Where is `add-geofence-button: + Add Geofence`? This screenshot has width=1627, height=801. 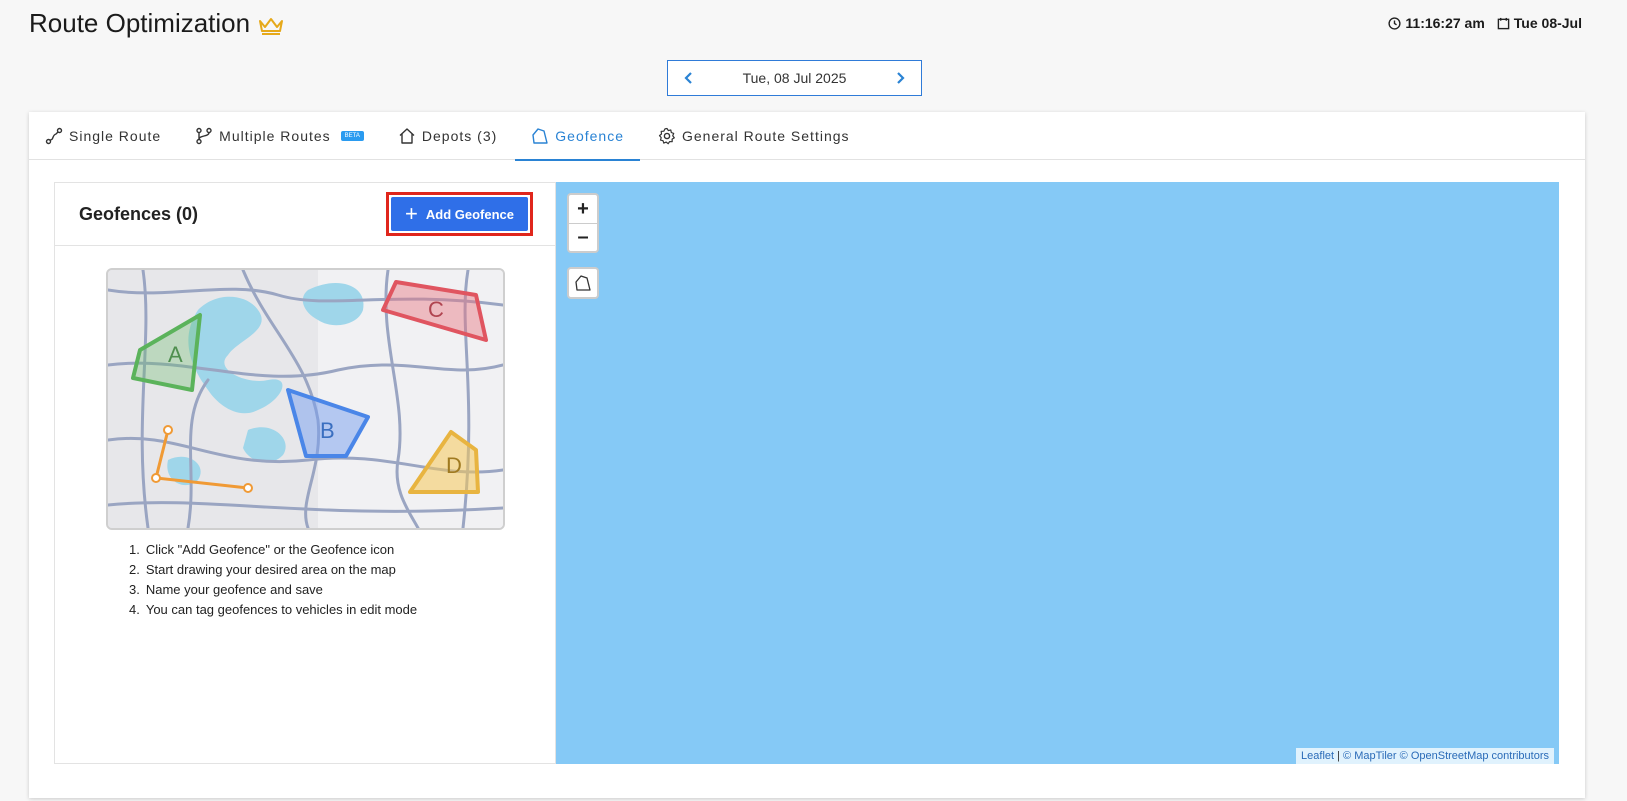
add-geofence-button: + Add Geofence is located at coordinates (459, 214).